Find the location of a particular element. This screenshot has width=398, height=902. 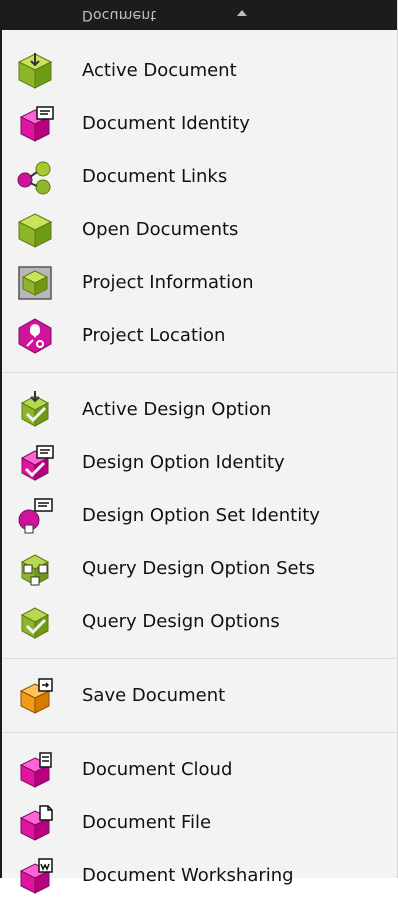

menu-item-label: Open Documents is located at coordinates (160, 229).